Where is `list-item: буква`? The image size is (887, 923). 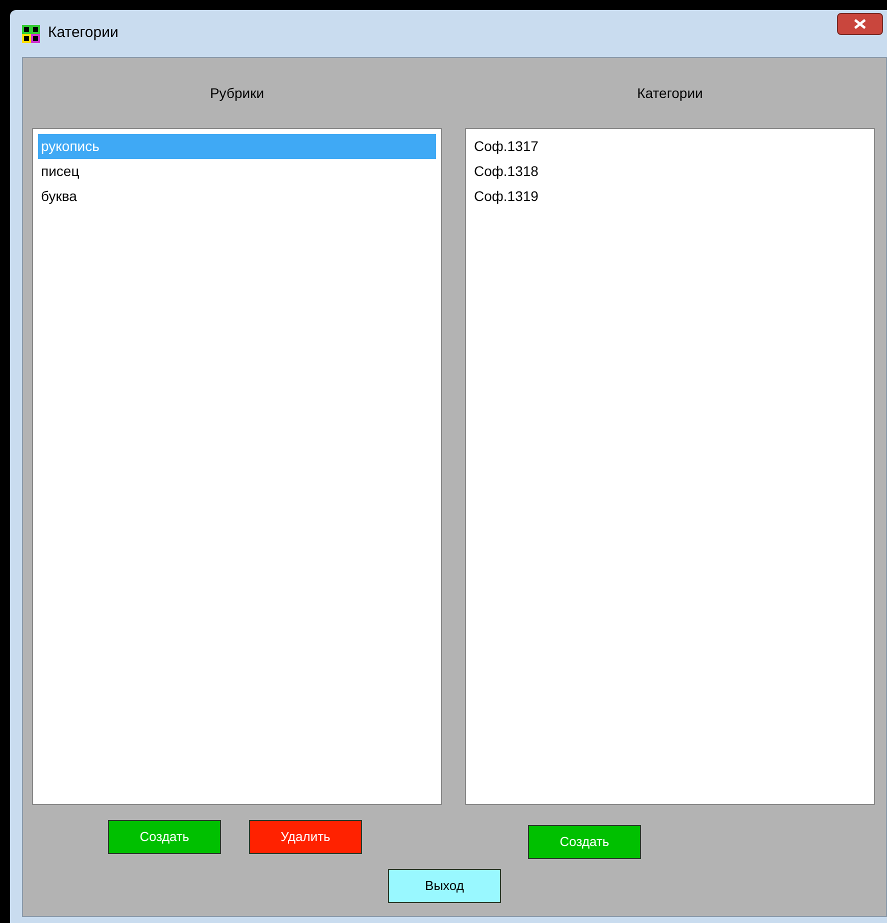
list-item: буква is located at coordinates (237, 196).